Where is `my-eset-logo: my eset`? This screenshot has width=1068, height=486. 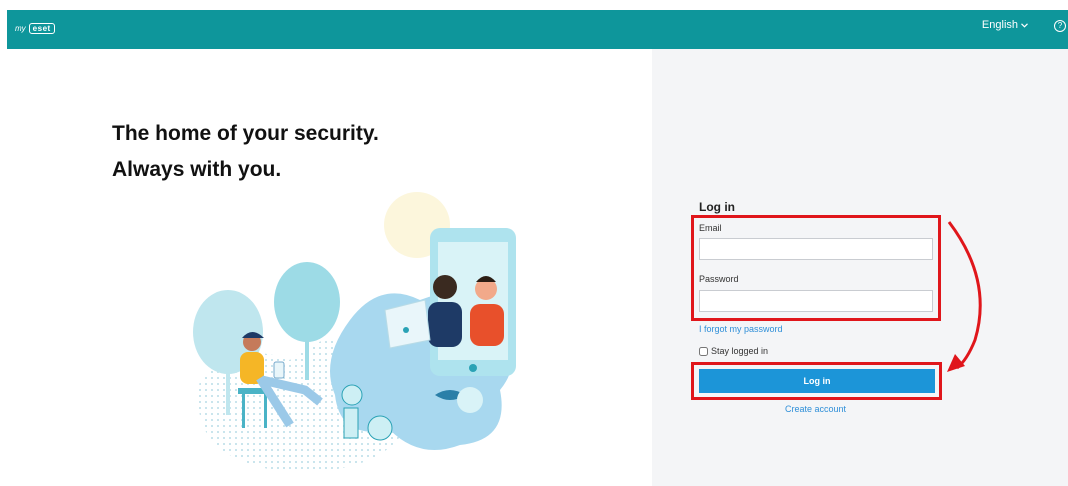
my-eset-logo: my eset is located at coordinates (35, 28).